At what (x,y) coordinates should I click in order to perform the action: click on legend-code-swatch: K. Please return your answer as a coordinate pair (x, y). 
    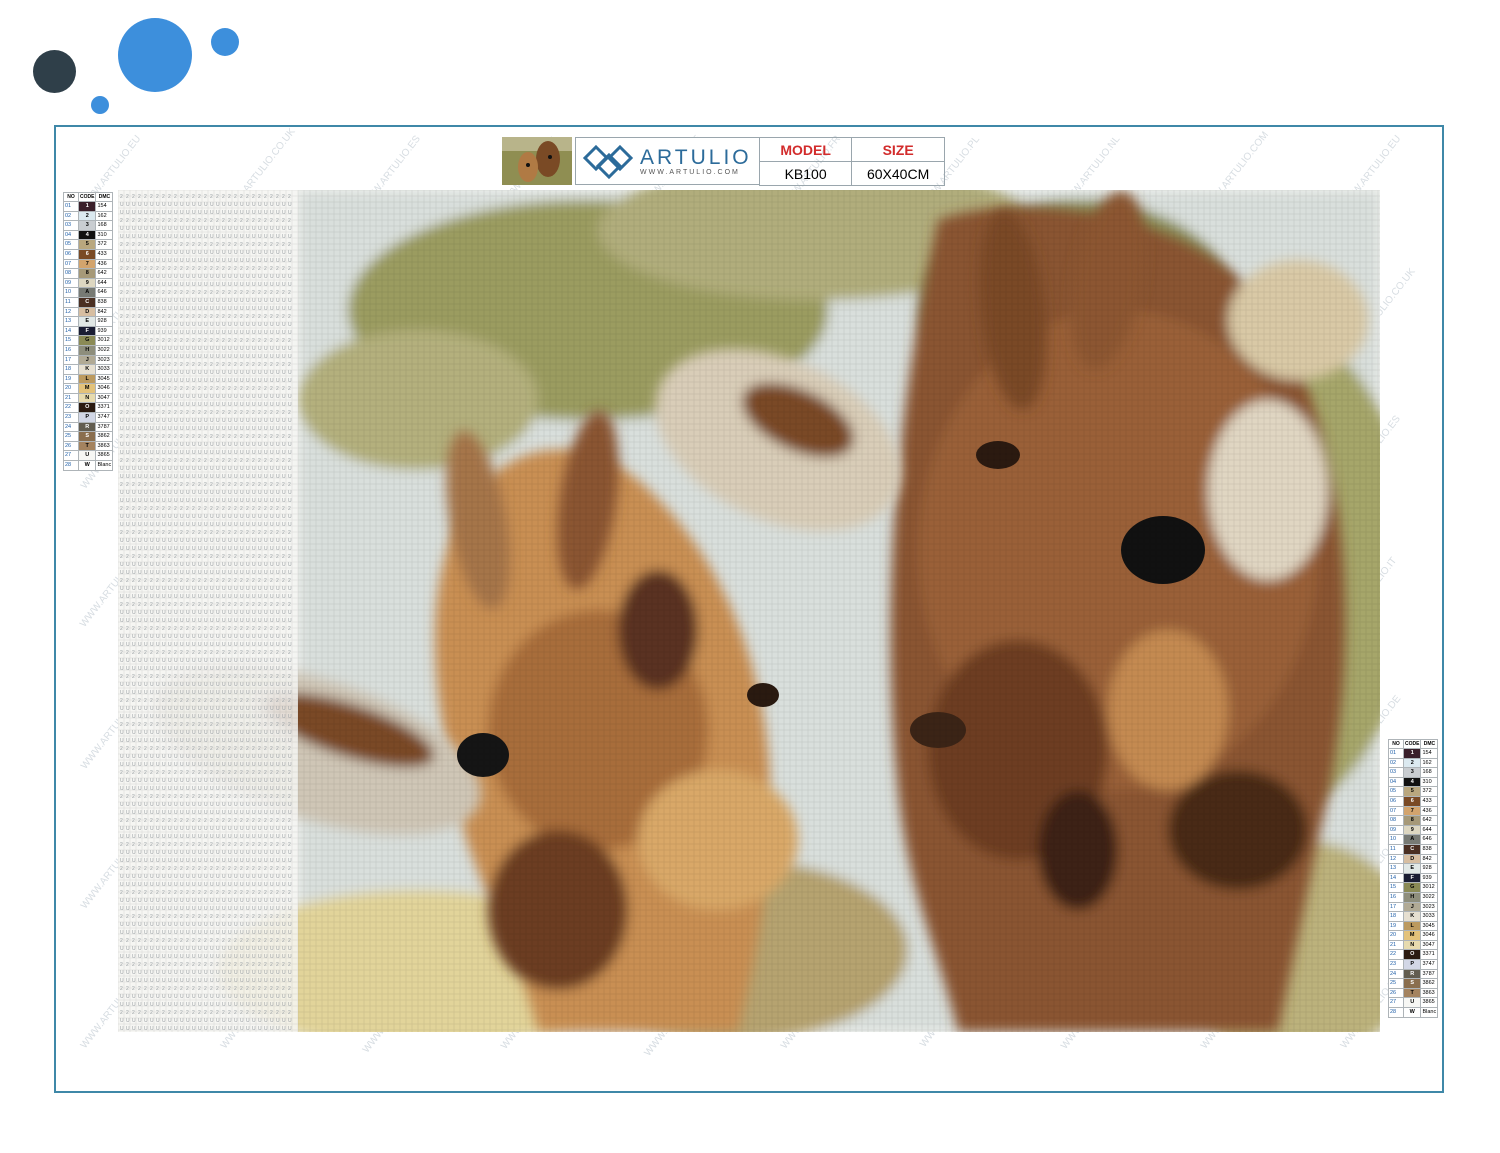
    Looking at the image, I should click on (87, 369).